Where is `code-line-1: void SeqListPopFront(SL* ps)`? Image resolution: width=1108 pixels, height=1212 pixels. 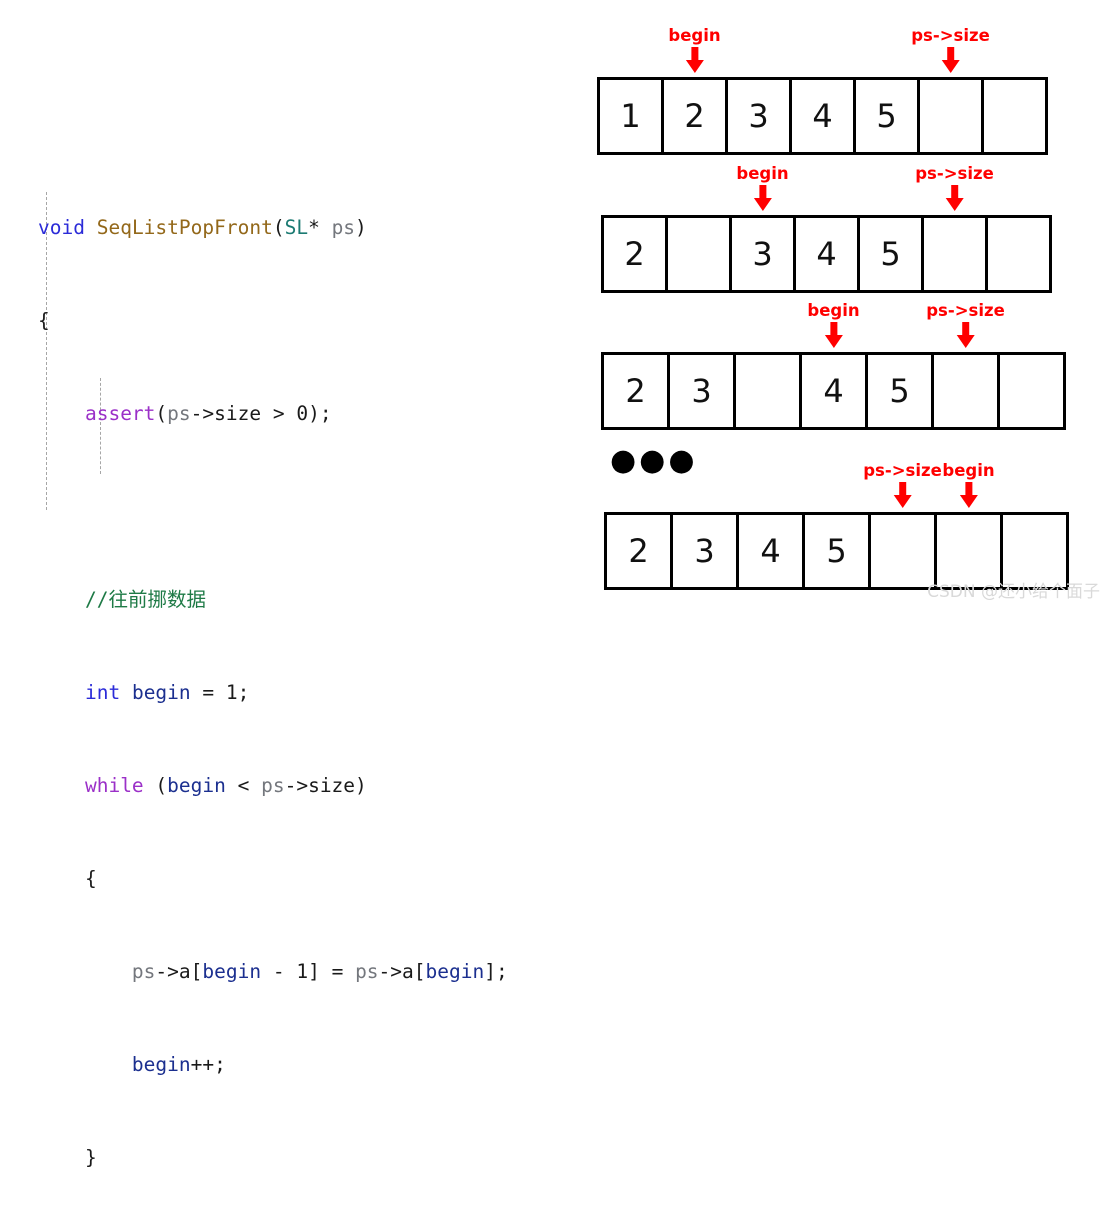 code-line-1: void SeqListPopFront(SL* ps) is located at coordinates (202, 227).